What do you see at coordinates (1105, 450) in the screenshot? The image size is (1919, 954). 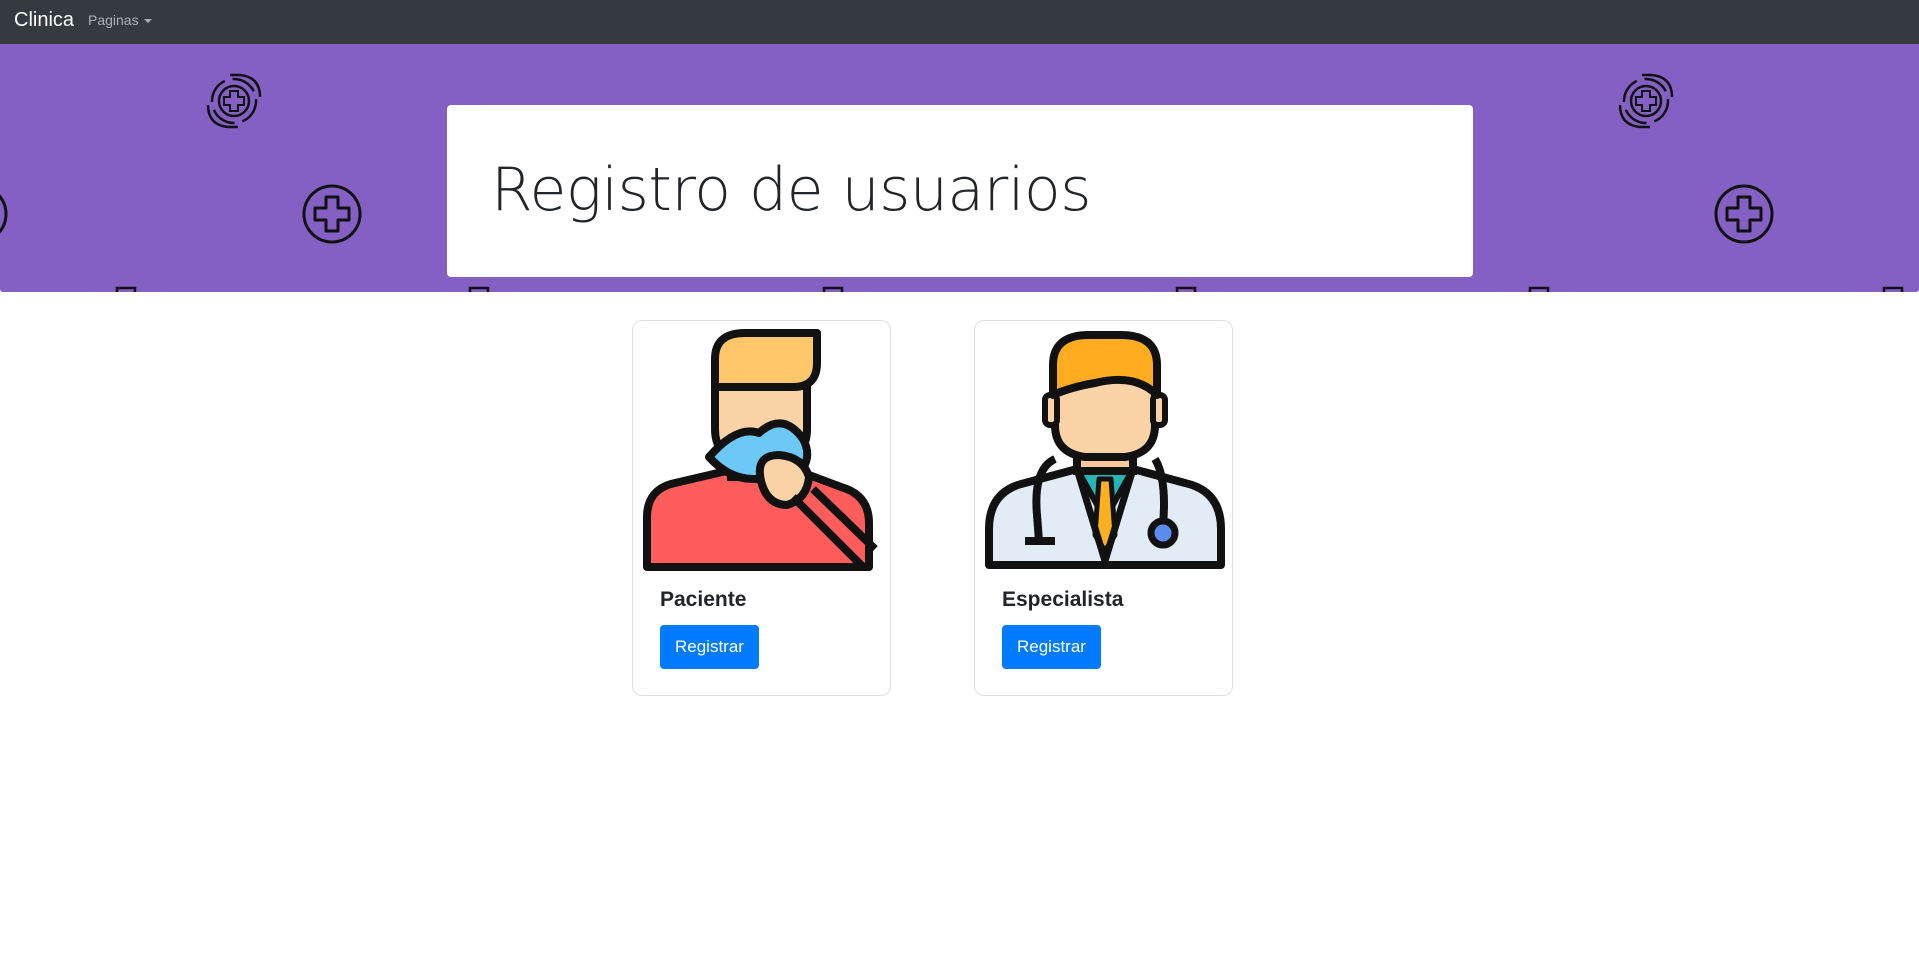 I see `doctor-illustration-icon` at bounding box center [1105, 450].